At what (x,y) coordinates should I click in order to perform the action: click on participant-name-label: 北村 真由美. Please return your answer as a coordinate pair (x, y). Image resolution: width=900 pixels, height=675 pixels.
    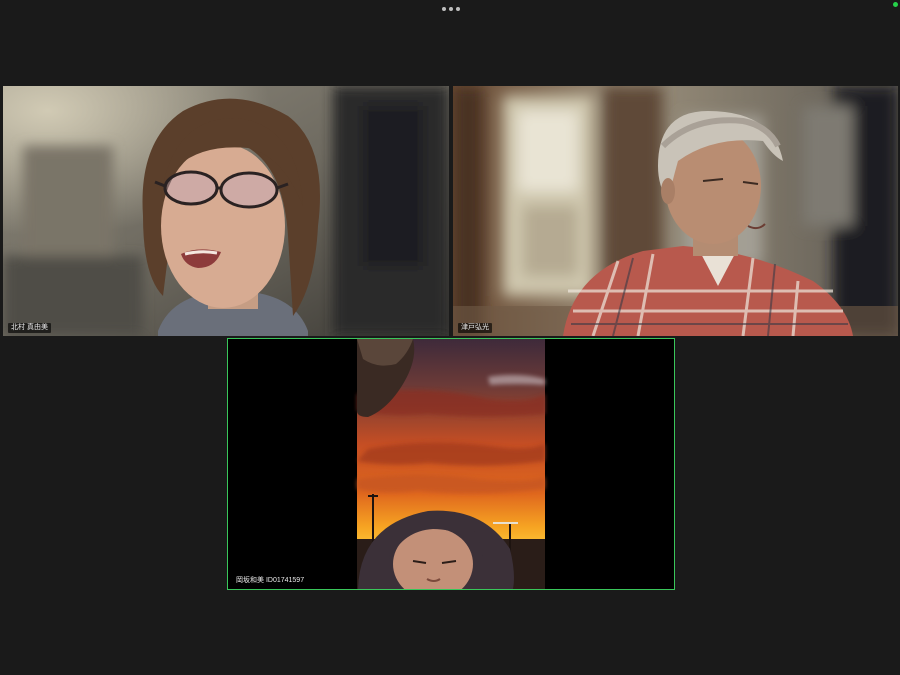
    Looking at the image, I should click on (29, 328).